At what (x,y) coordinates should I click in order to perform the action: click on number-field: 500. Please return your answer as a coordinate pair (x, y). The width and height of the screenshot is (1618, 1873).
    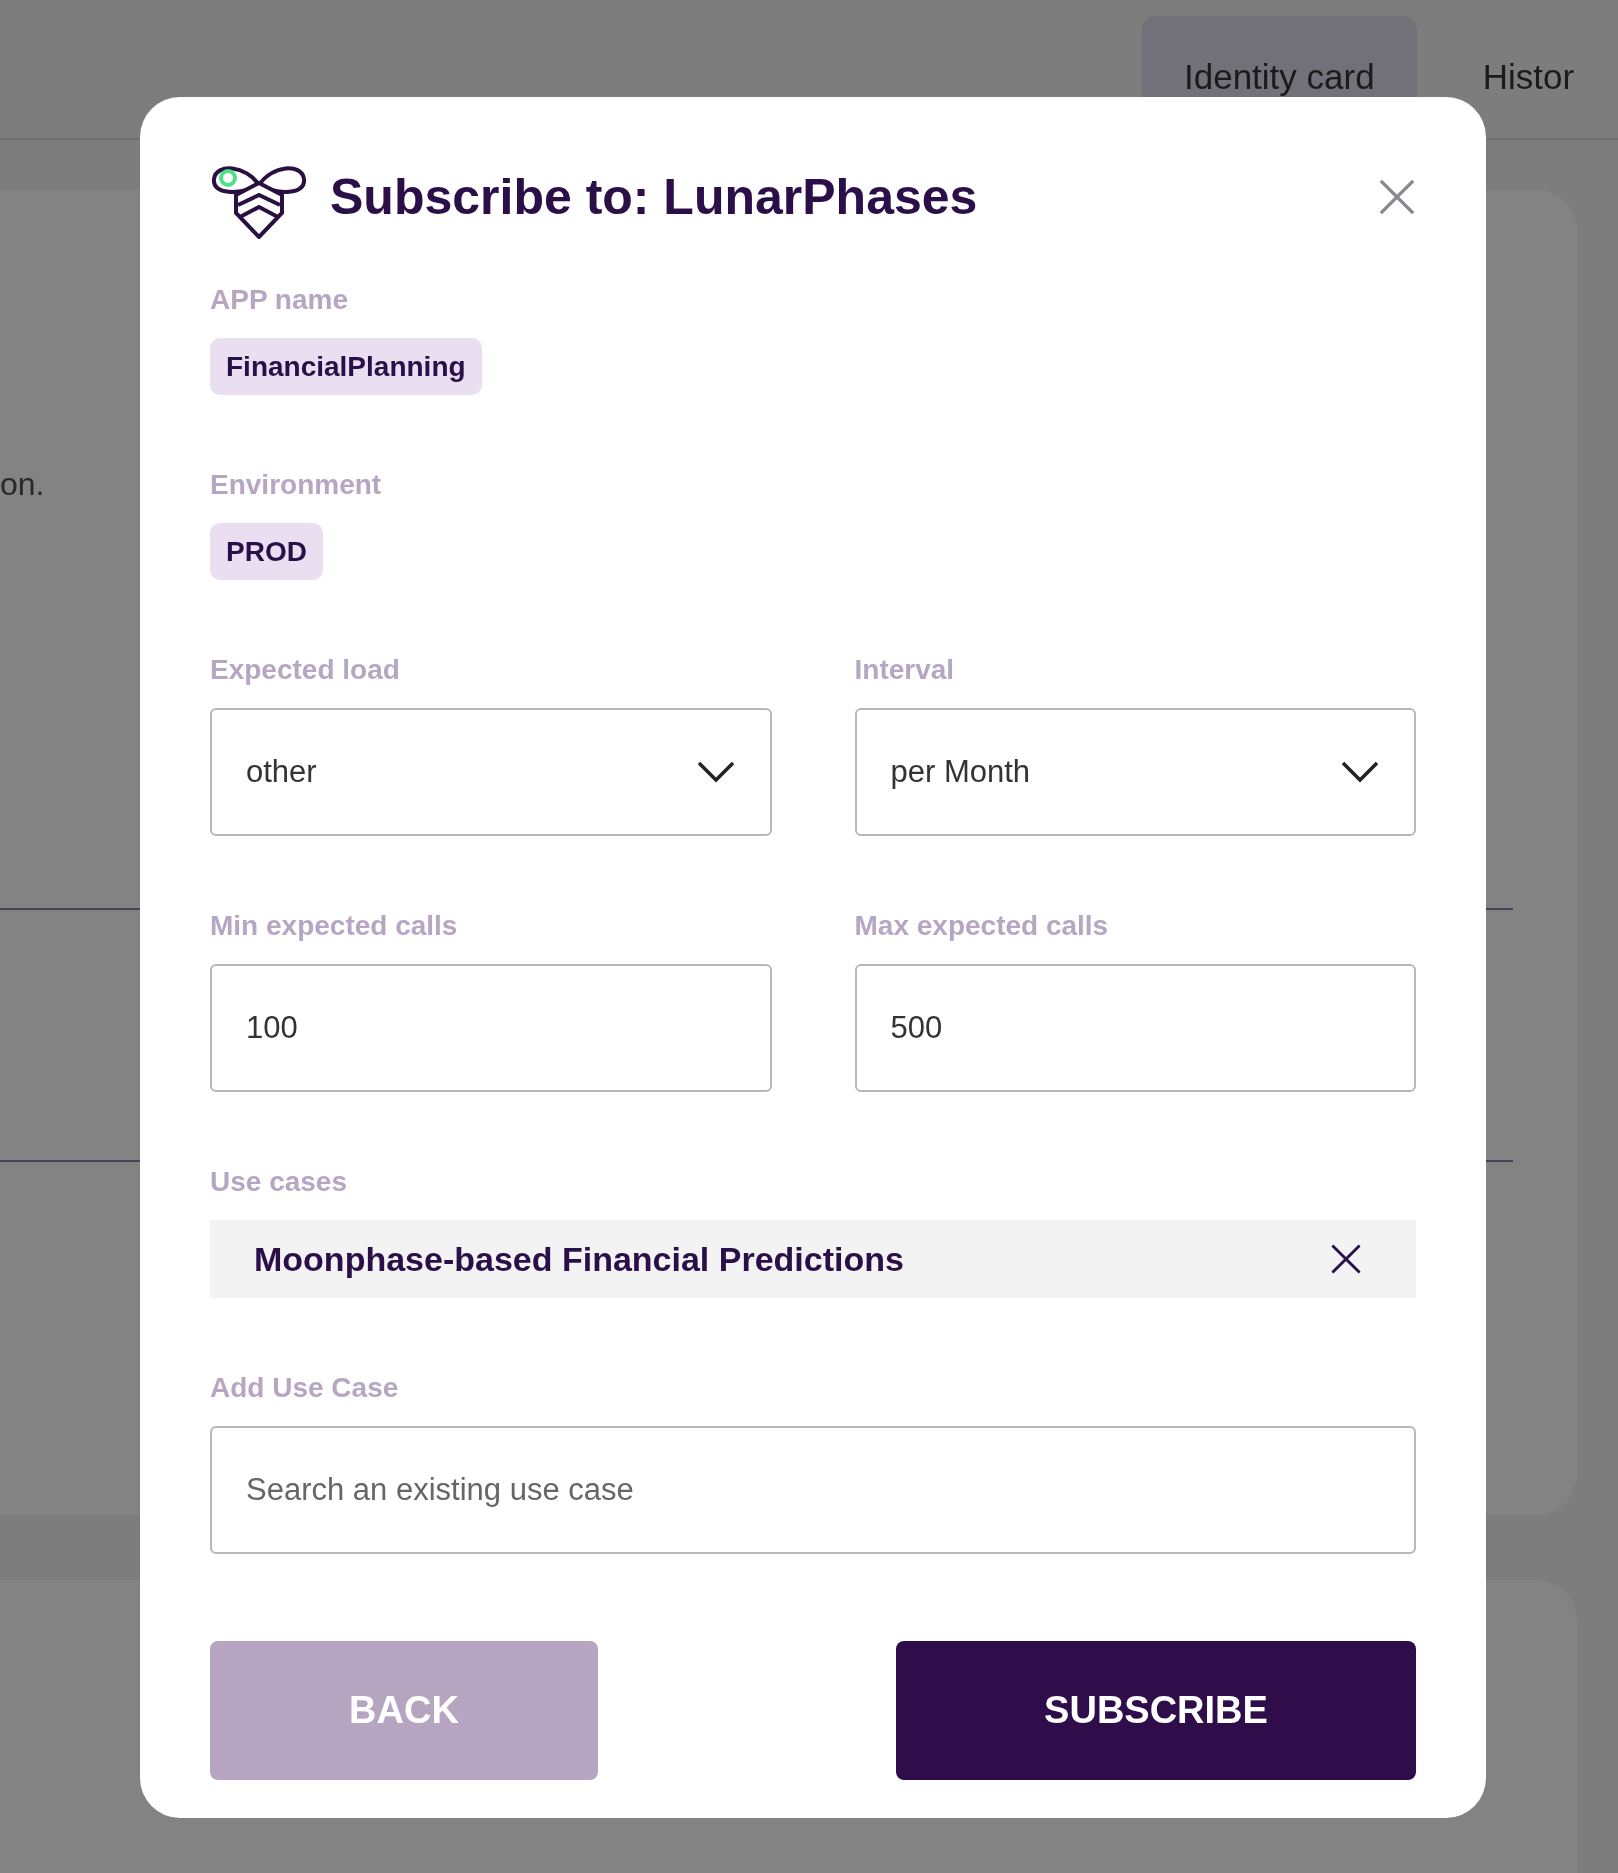
    Looking at the image, I should click on (1135, 1028).